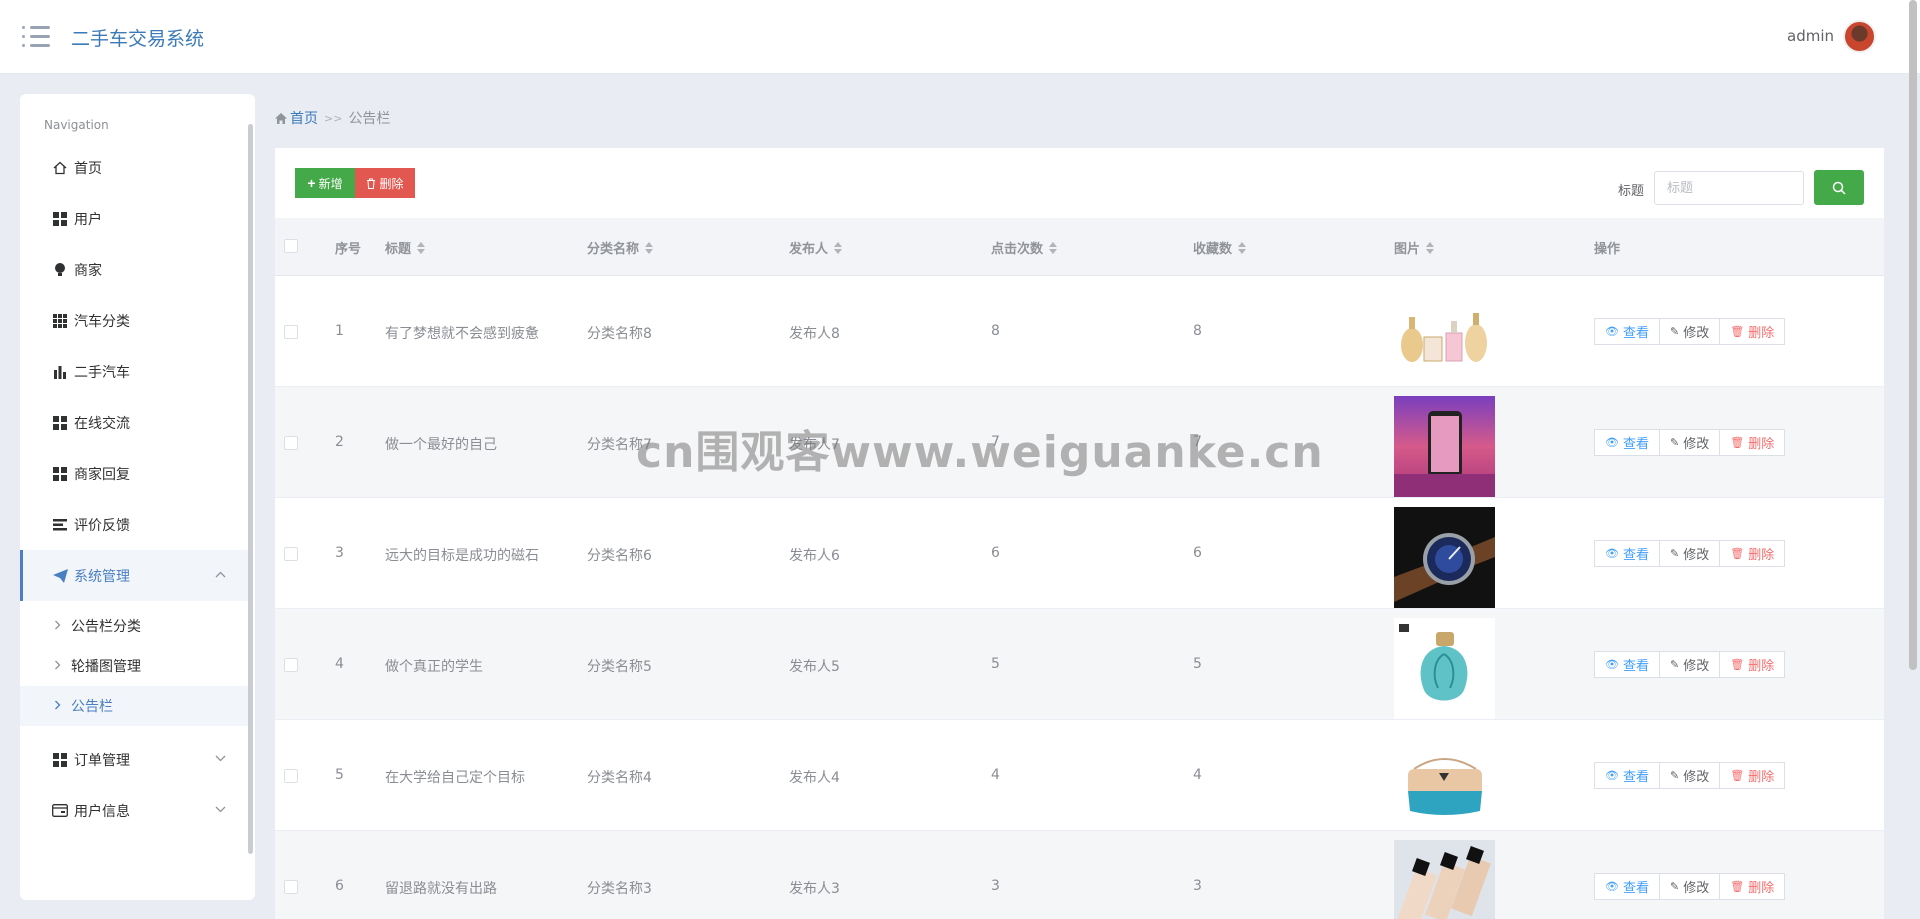 The width and height of the screenshot is (1920, 919). I want to click on column-header-image: 图片, so click(1414, 247).